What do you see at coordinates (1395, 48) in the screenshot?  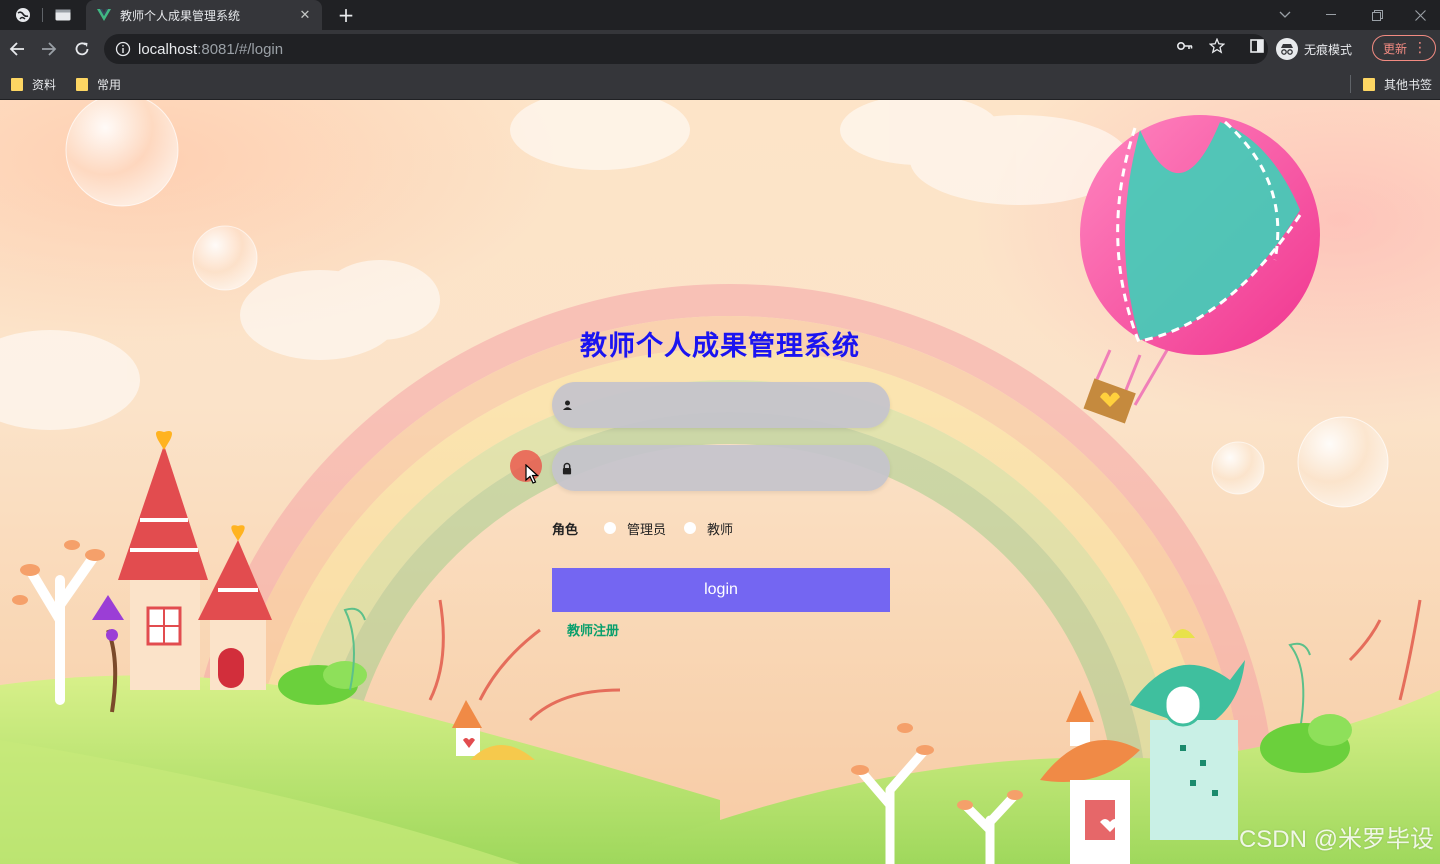 I see `update-label: 更新` at bounding box center [1395, 48].